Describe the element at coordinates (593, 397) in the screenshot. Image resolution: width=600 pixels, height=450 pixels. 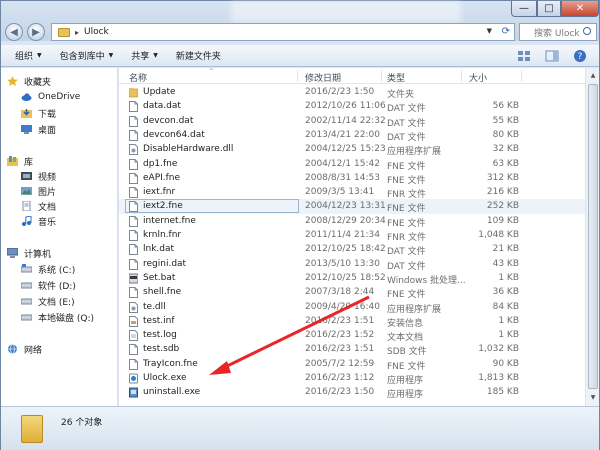
I see `scroll-down-icon: ▼` at that location.